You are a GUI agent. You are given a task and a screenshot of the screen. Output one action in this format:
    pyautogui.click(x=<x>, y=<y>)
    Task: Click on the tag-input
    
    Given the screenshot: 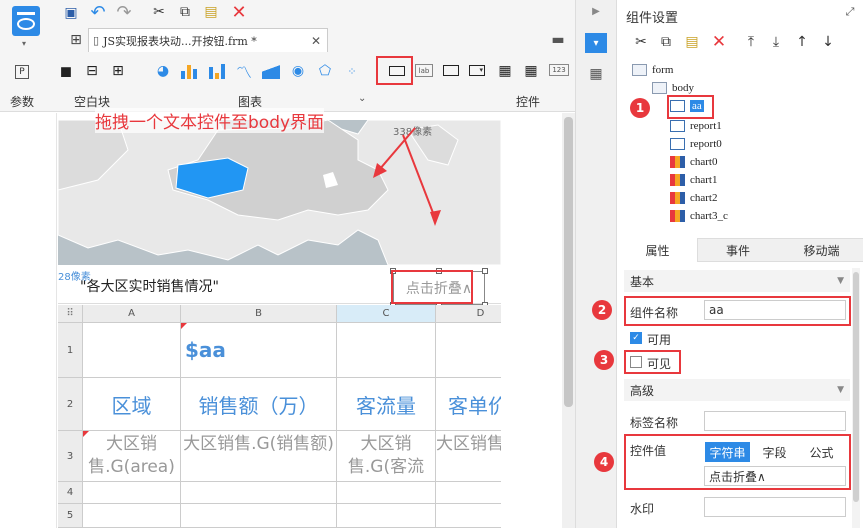 What is the action you would take?
    pyautogui.click(x=775, y=421)
    